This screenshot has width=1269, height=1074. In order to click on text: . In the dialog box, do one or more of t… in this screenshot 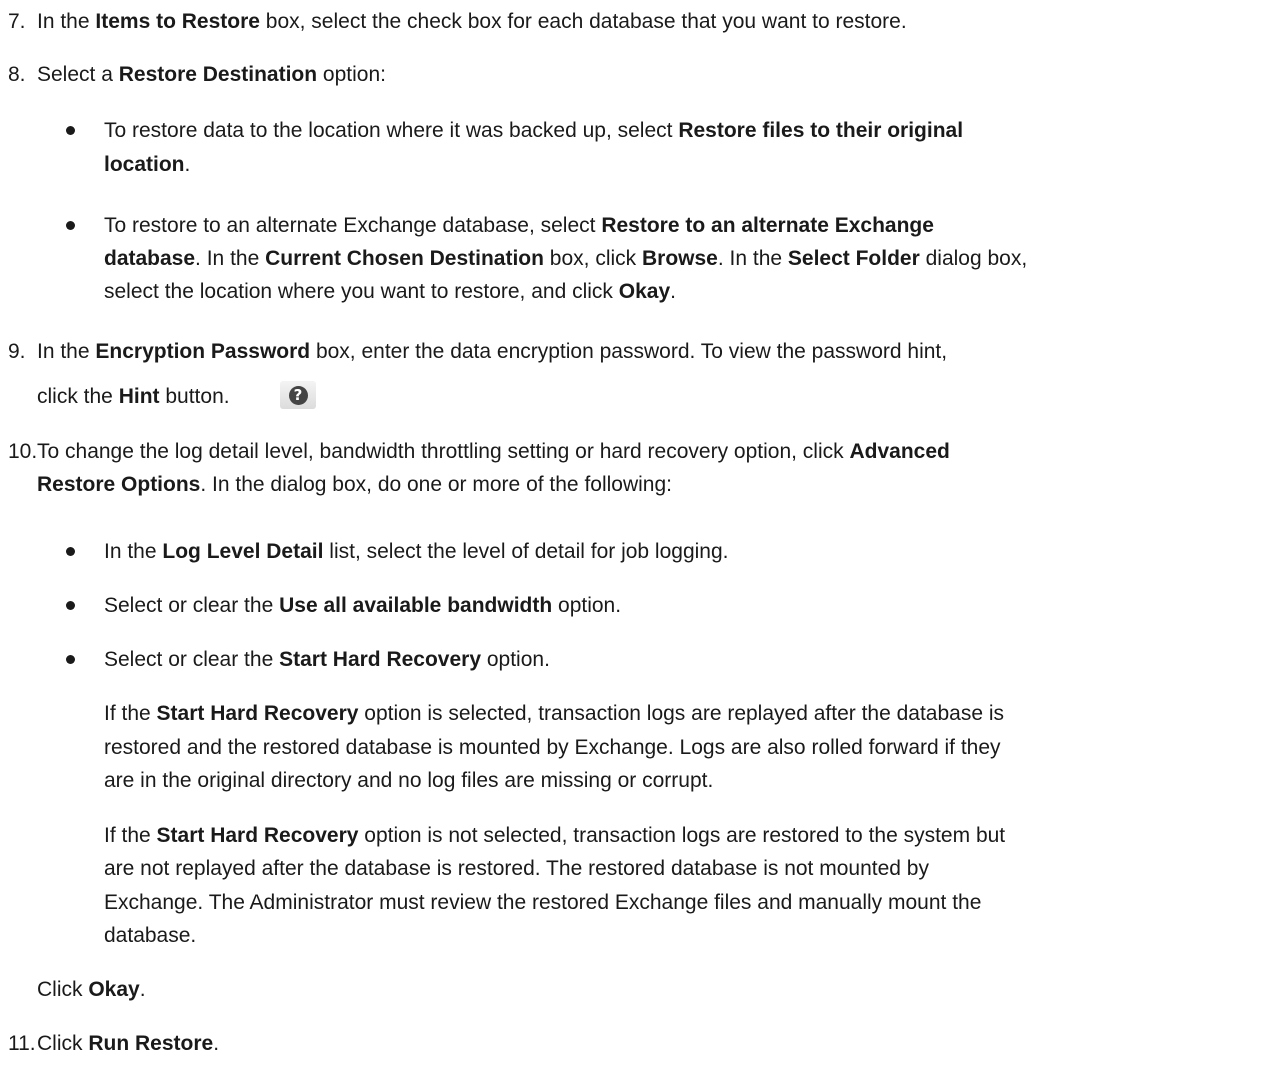, I will do `click(436, 484)`.